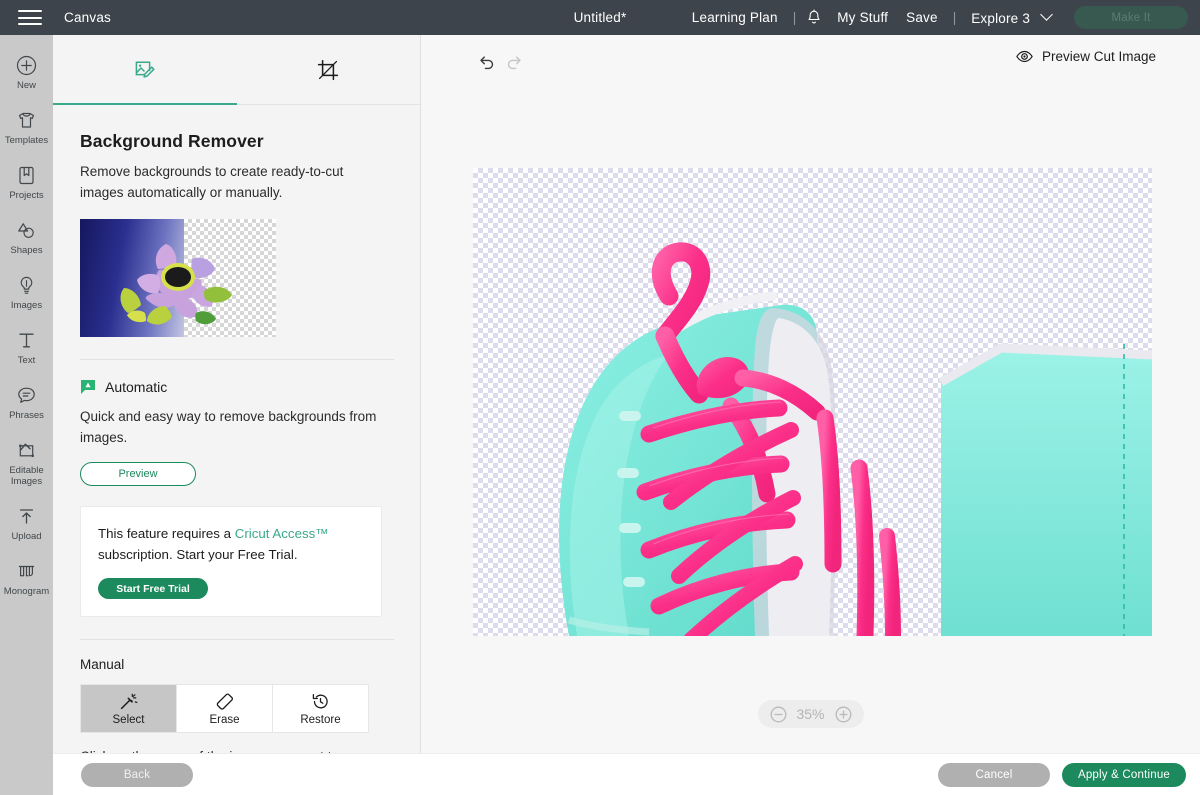 This screenshot has height=795, width=1200. What do you see at coordinates (922, 17) in the screenshot?
I see `save-button: Save` at bounding box center [922, 17].